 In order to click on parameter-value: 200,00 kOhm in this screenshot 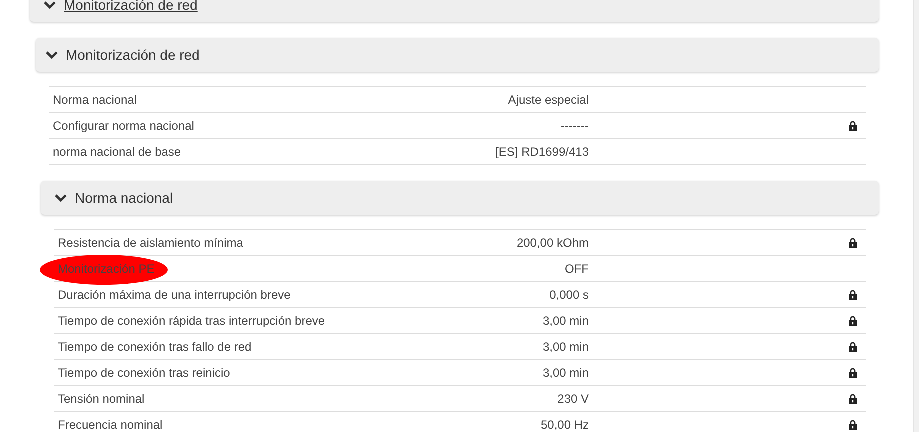, I will do `click(552, 243)`.